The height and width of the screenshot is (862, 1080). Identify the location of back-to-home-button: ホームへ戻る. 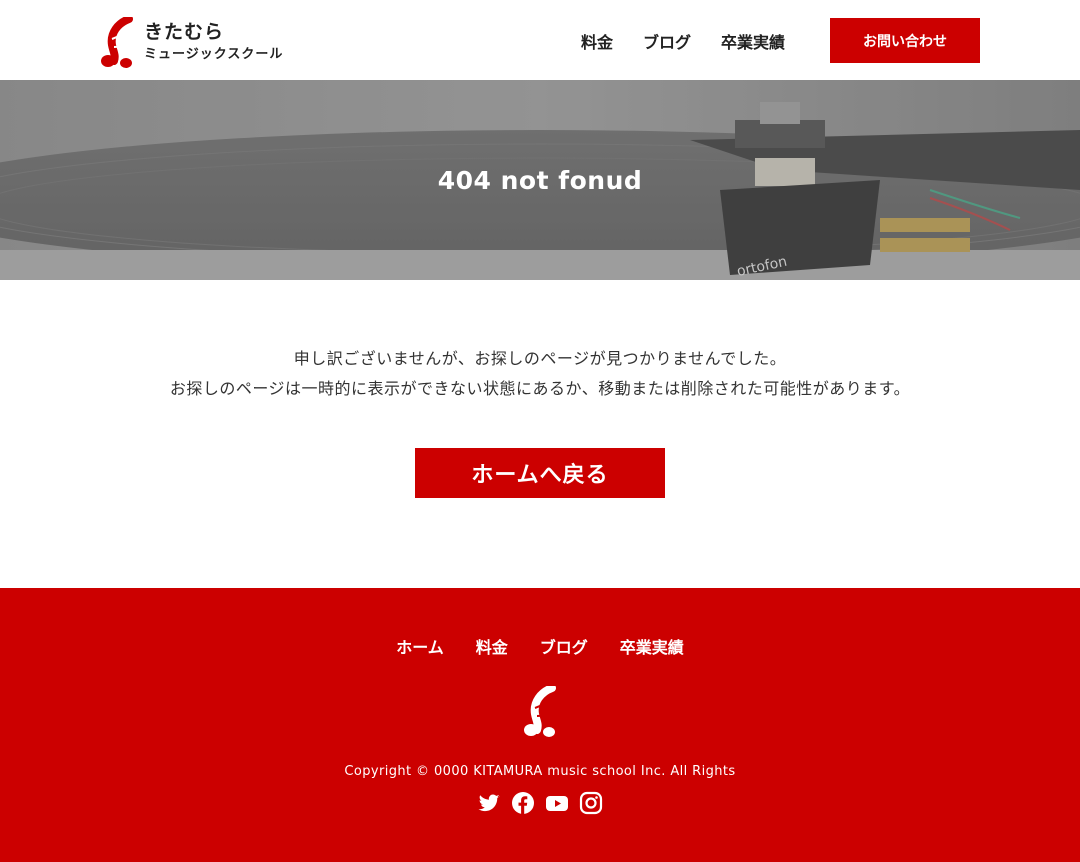
(540, 473).